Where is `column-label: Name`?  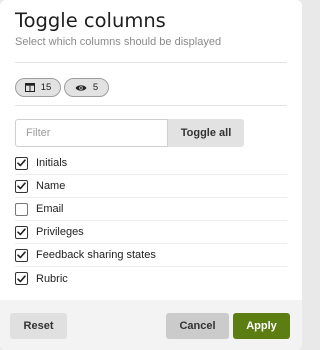
column-label: Name is located at coordinates (51, 186).